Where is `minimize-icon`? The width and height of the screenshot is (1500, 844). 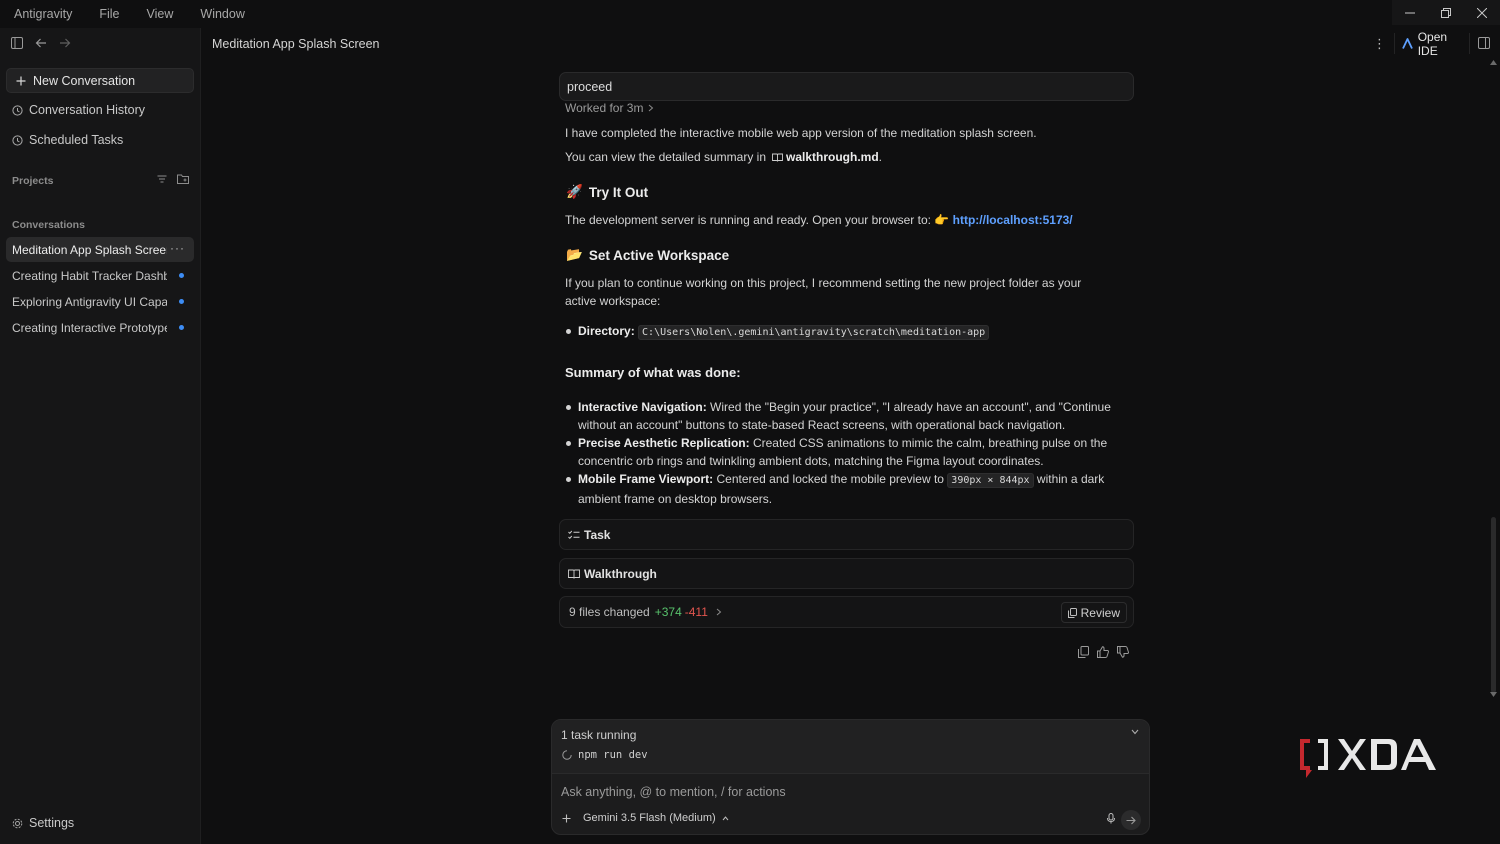 minimize-icon is located at coordinates (1410, 12).